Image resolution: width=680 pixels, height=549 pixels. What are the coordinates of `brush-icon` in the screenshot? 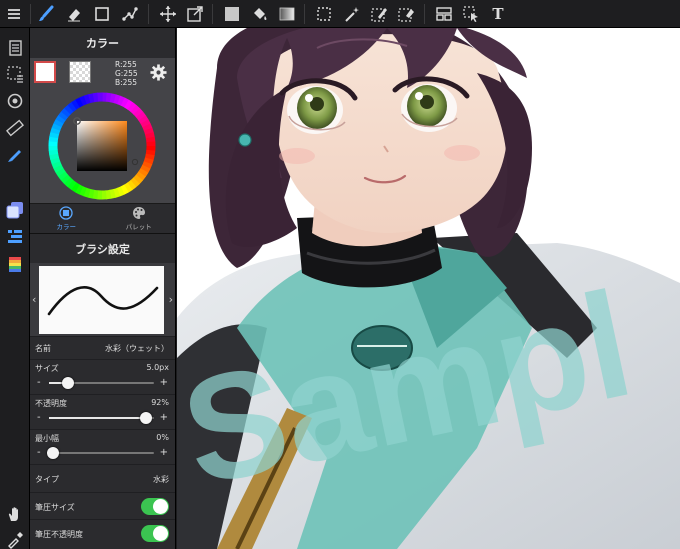 It's located at (46, 14).